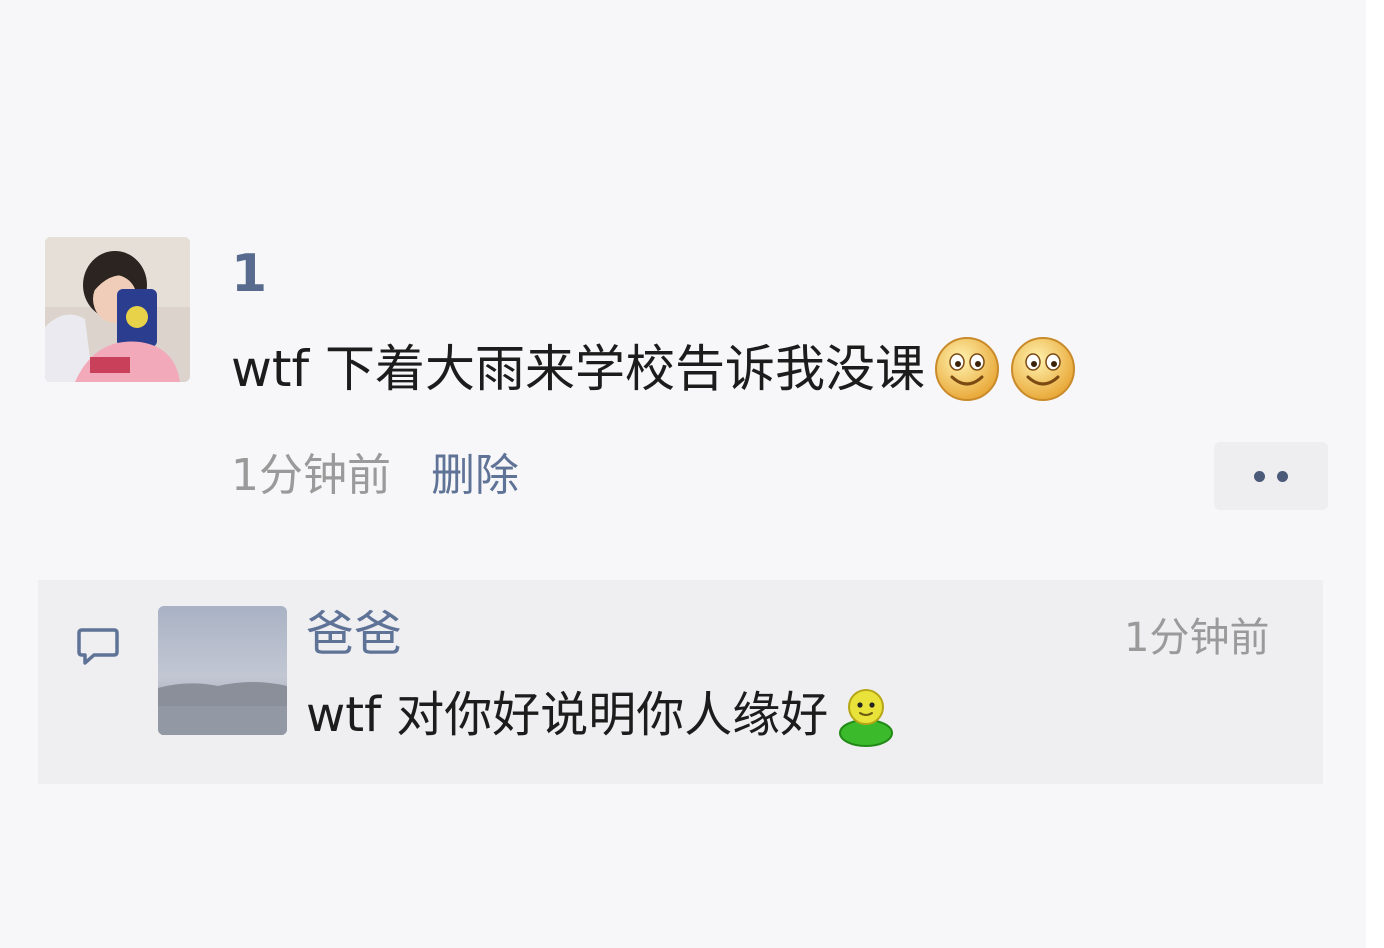 This screenshot has width=1384, height=948. I want to click on comment-text: wtf 对你好说明你人缘好, so click(567, 715).